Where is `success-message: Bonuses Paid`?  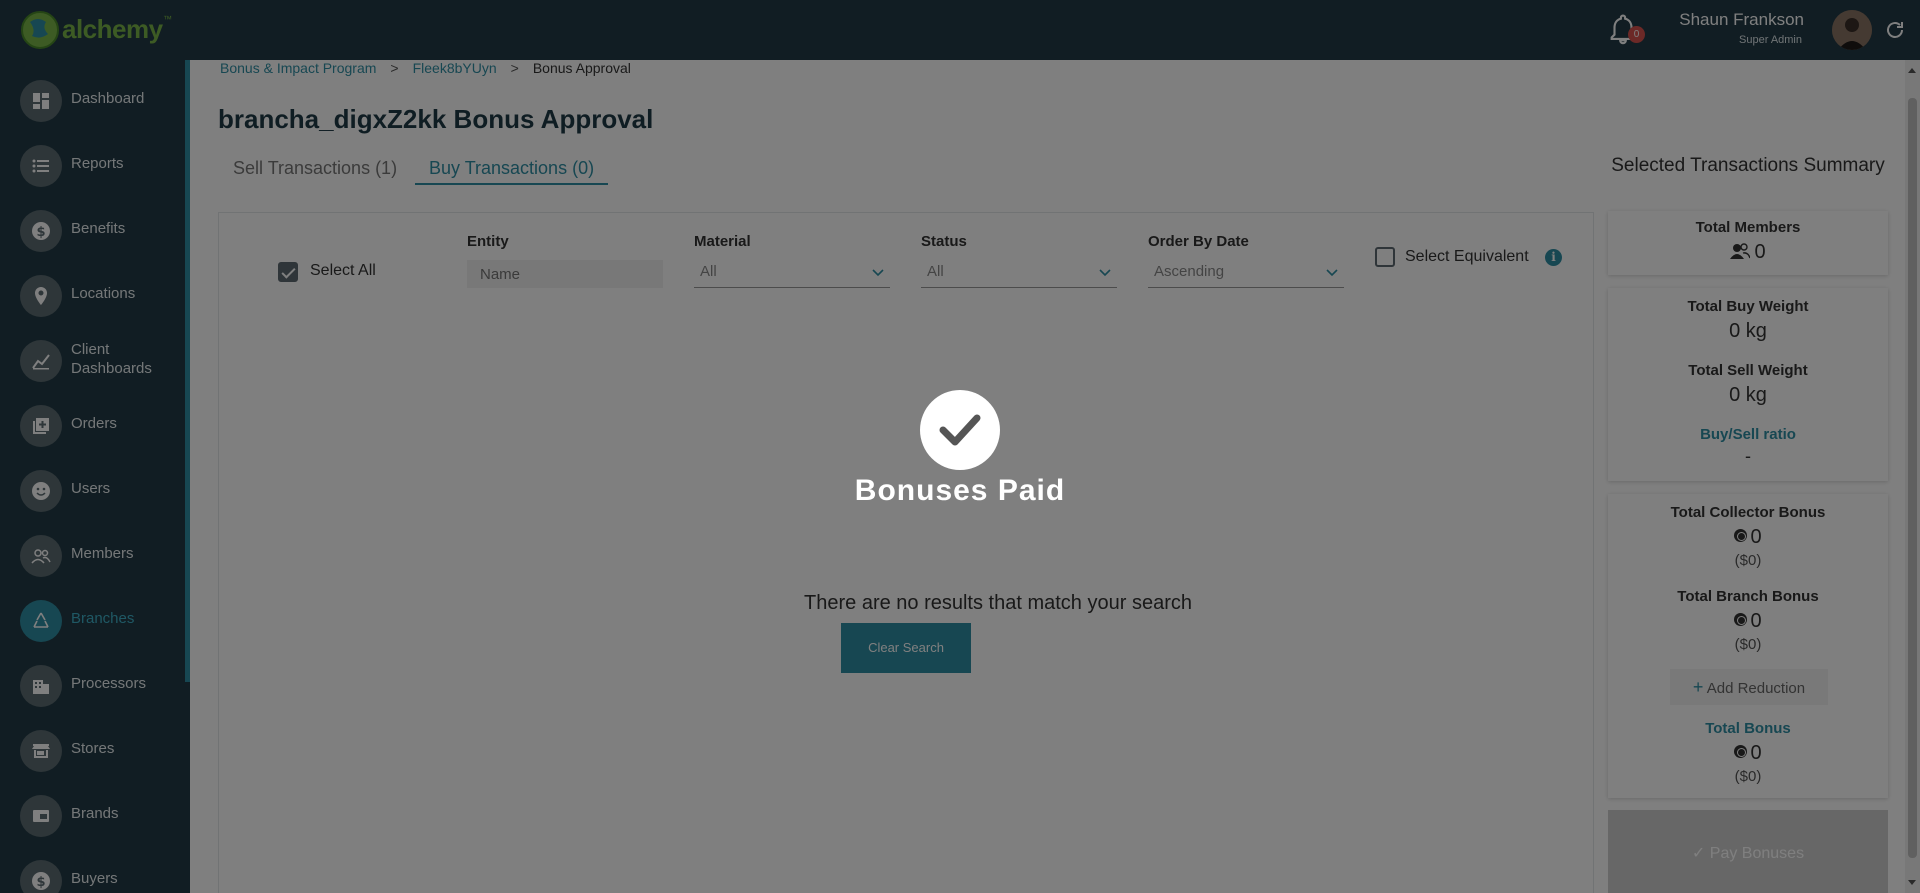 success-message: Bonuses Paid is located at coordinates (960, 490).